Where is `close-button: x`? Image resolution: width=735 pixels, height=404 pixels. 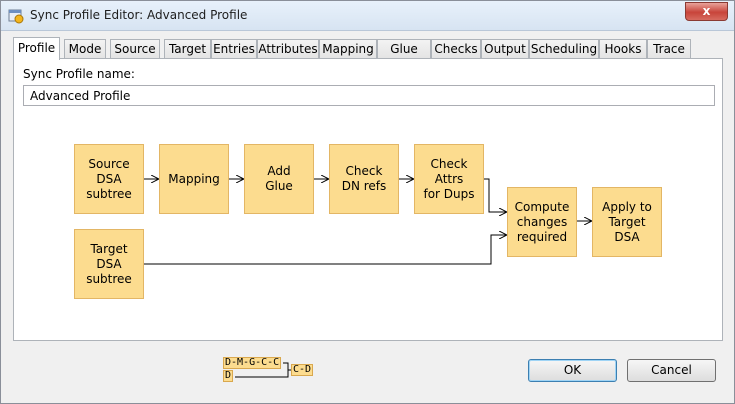 close-button: x is located at coordinates (706, 11).